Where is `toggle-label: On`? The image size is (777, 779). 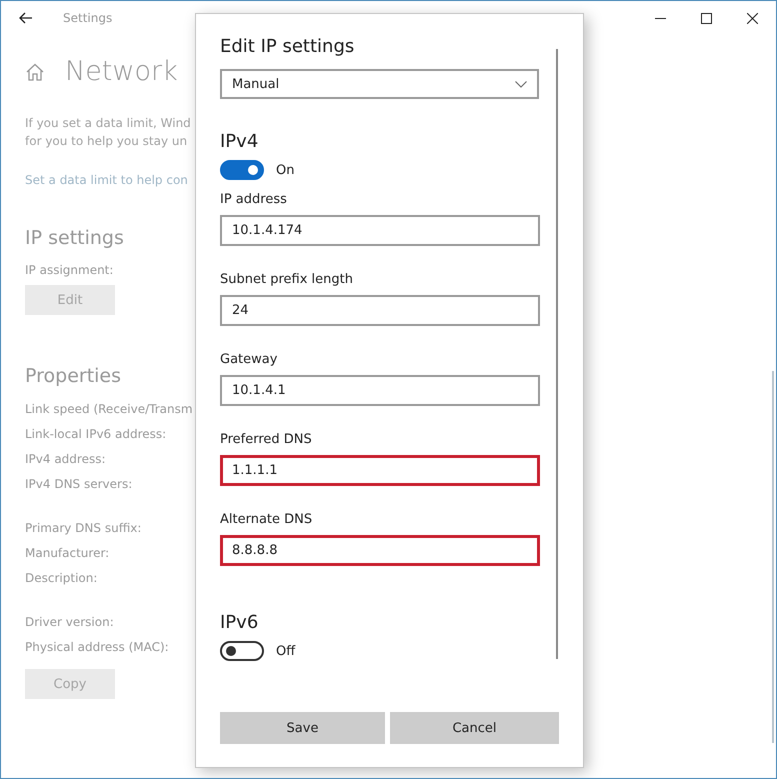 toggle-label: On is located at coordinates (285, 170).